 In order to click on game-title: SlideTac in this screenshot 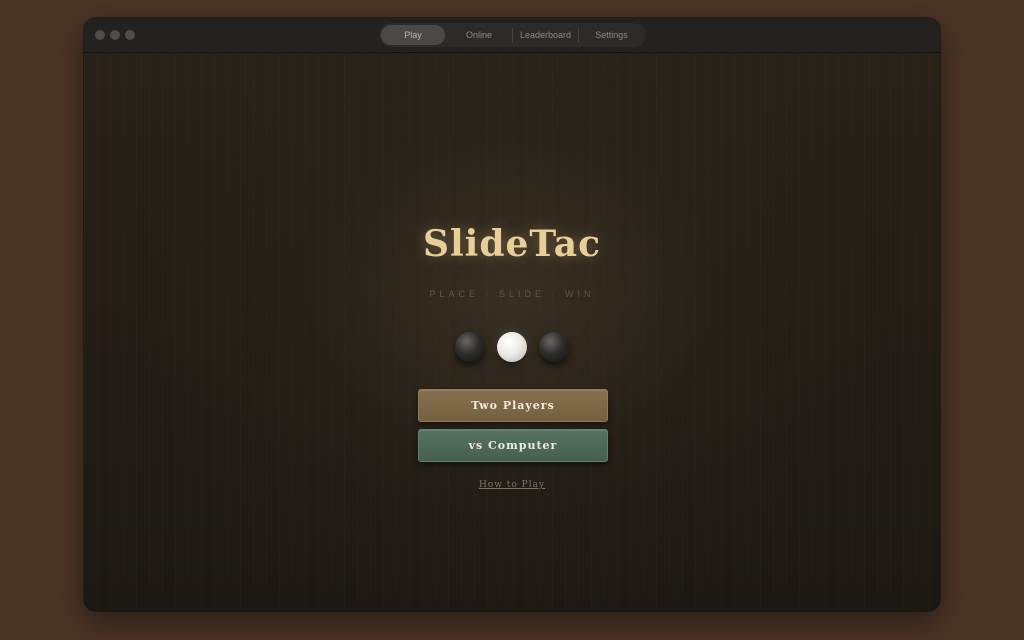, I will do `click(511, 244)`.